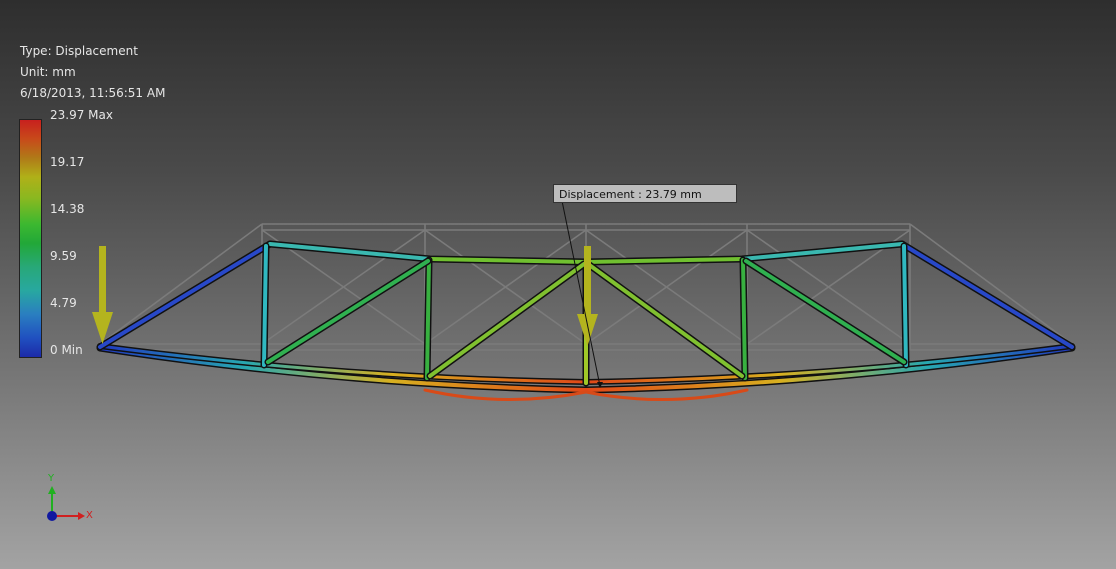 This screenshot has height=569, width=1116. I want to click on triad-x-label: X, so click(89, 515).